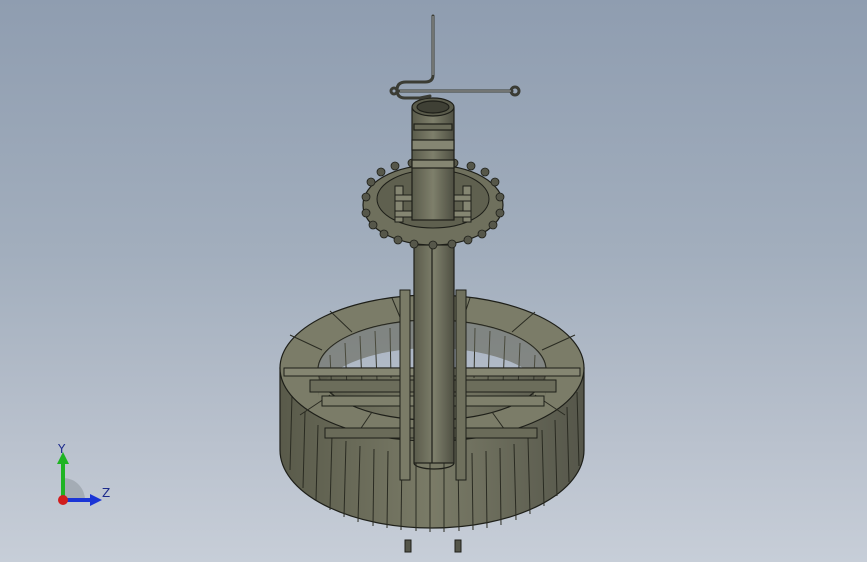 This screenshot has height=562, width=867. I want to click on view-orientation-triad: Y Z, so click(83, 474).